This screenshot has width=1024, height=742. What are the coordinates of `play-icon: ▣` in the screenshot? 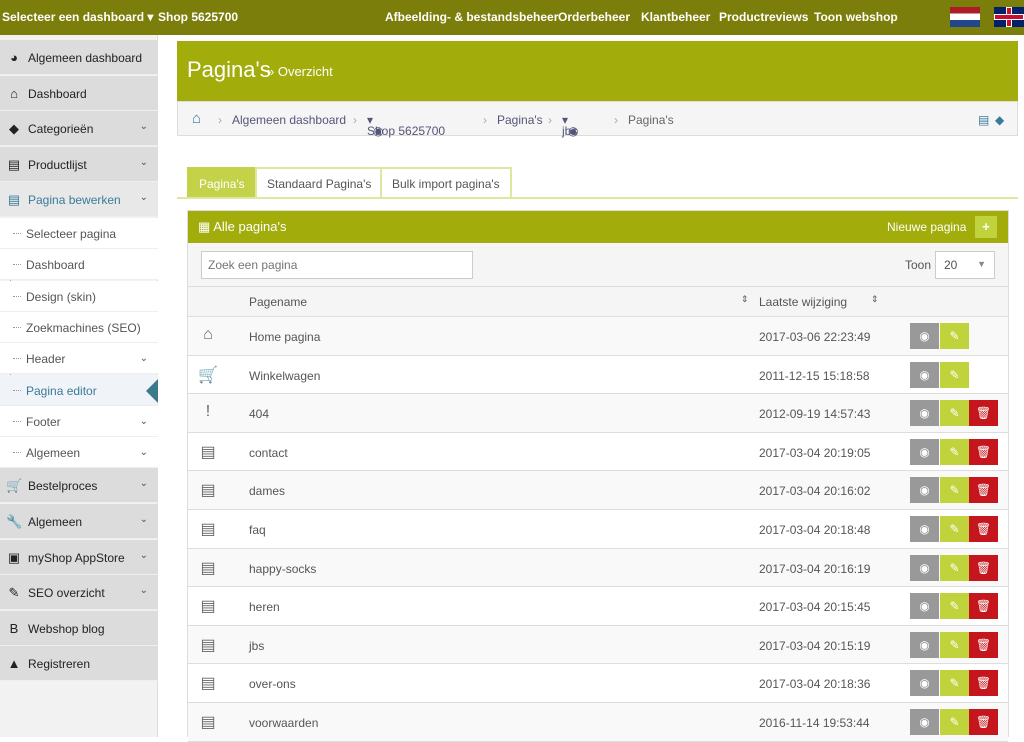 It's located at (14, 557).